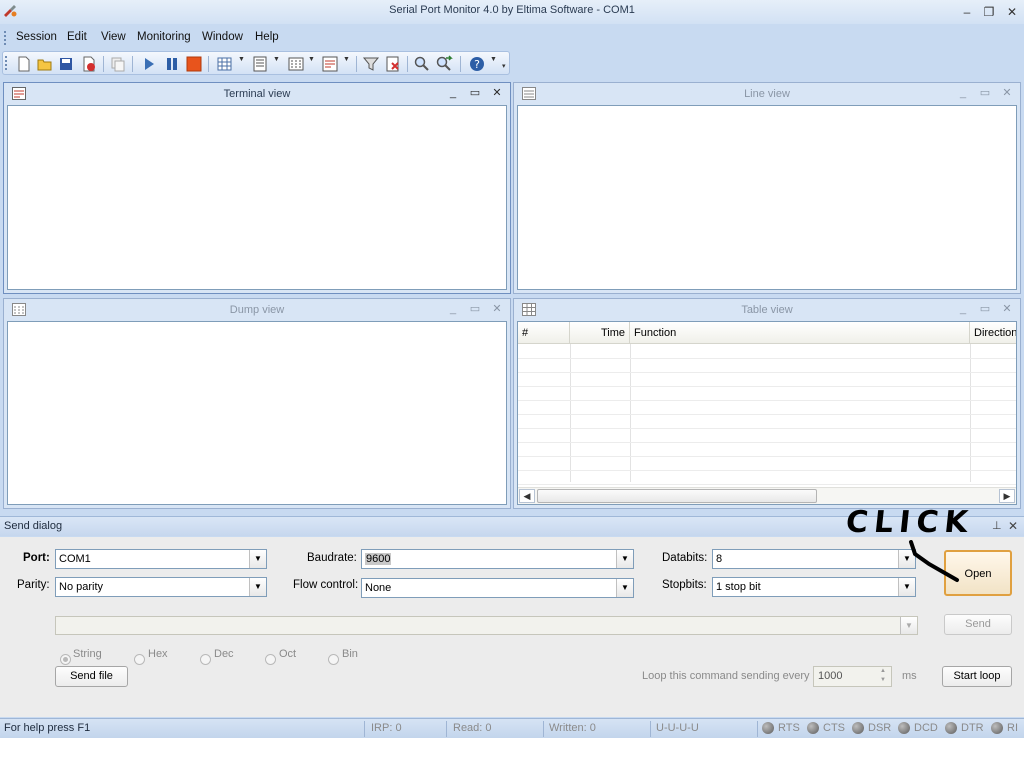  What do you see at coordinates (883, 672) in the screenshot?
I see `stepper-up-icon: ▲` at bounding box center [883, 672].